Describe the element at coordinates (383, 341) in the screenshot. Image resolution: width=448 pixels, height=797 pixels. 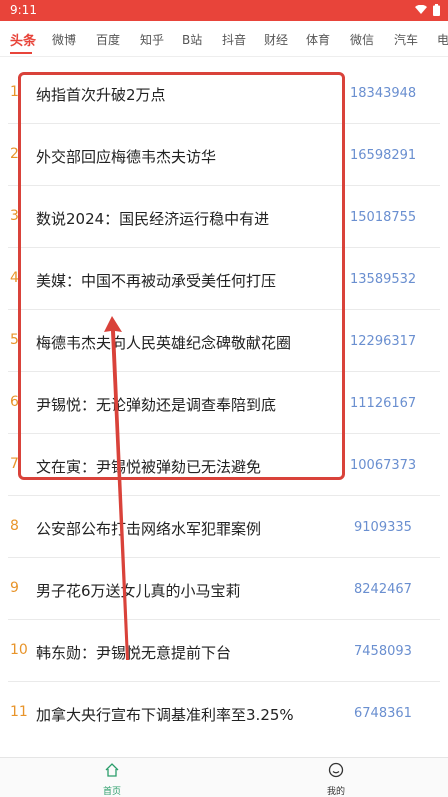
I see `heat-count: 12296317` at that location.